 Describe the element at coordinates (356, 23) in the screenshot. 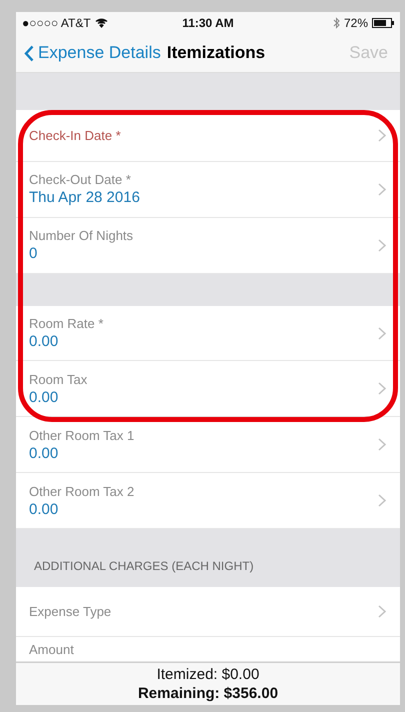

I see `battery-percent: 72%` at that location.